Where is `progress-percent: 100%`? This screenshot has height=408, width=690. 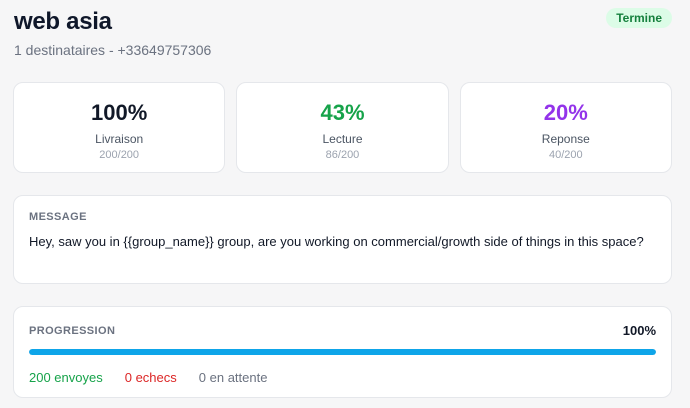
progress-percent: 100% is located at coordinates (639, 330).